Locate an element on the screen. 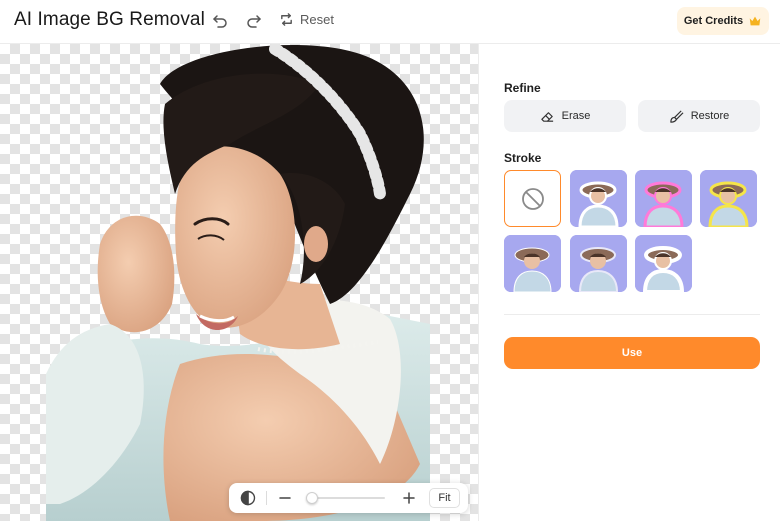  stroke-option-yellow is located at coordinates (728, 198).